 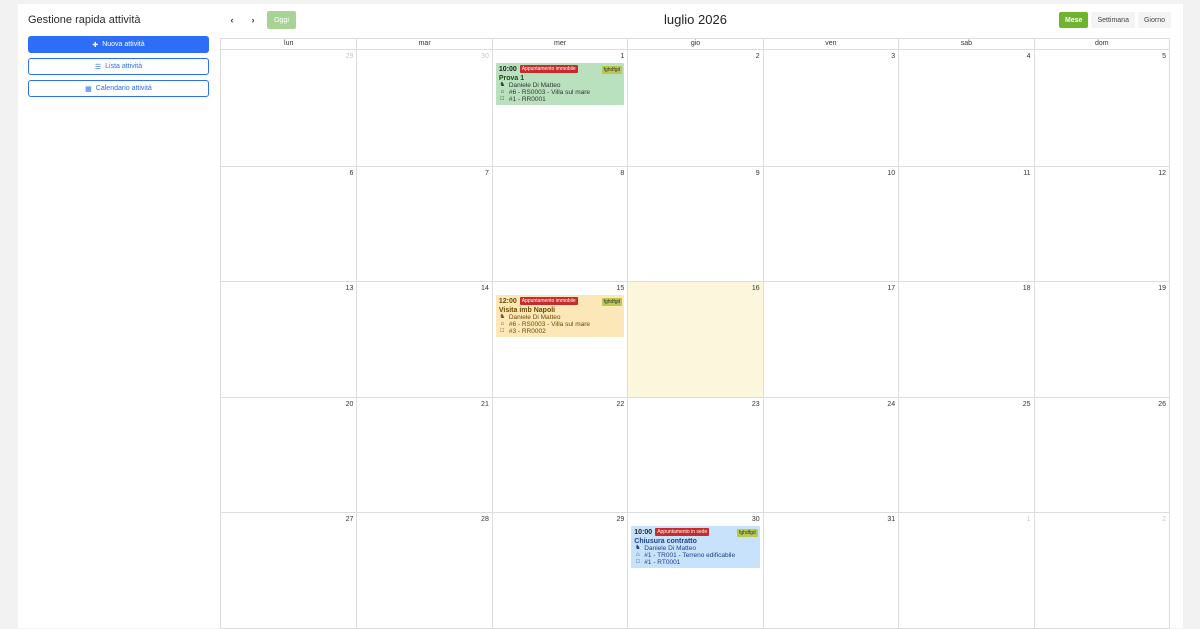 I want to click on day-number: 24, so click(x=891, y=404).